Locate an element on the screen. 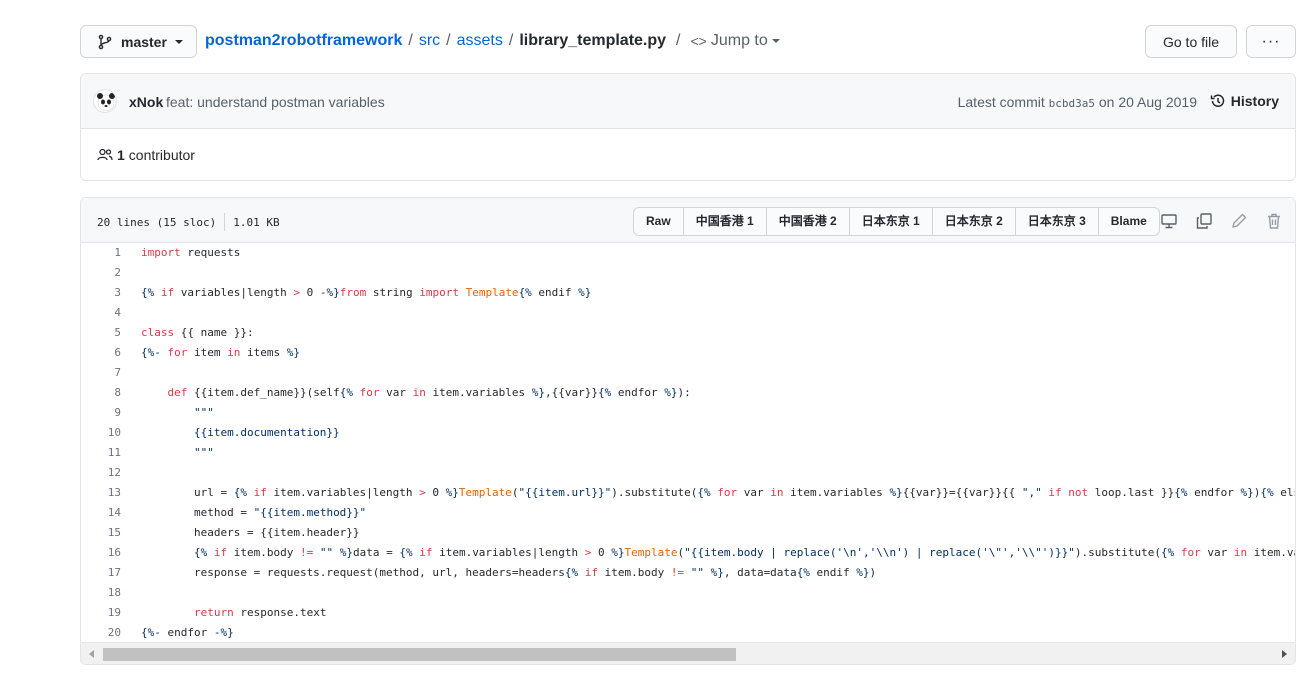  scrollbar-thumb is located at coordinates (419, 654).